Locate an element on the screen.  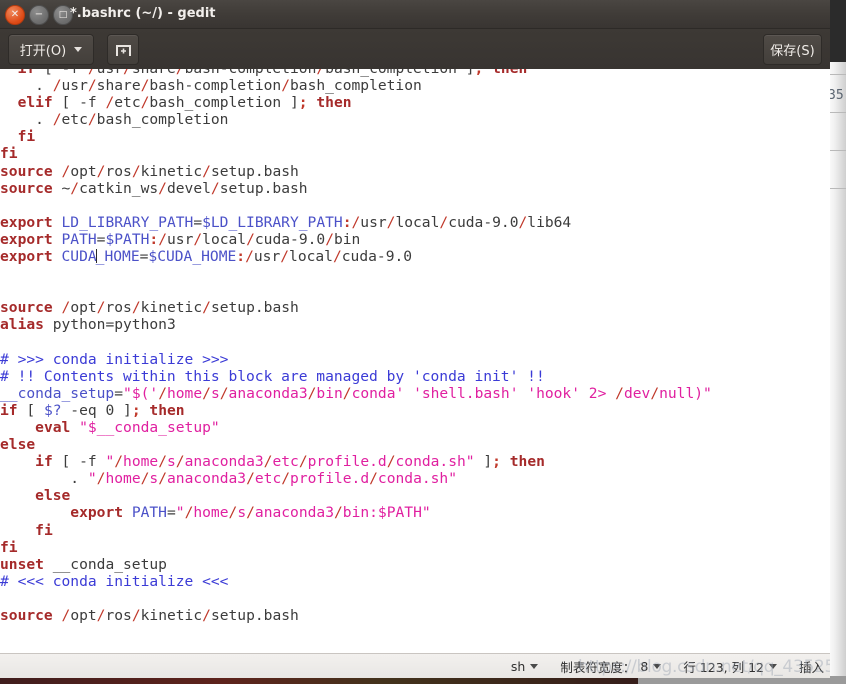
code-token: $LD_LIBRARY_PATH is located at coordinates (272, 222).